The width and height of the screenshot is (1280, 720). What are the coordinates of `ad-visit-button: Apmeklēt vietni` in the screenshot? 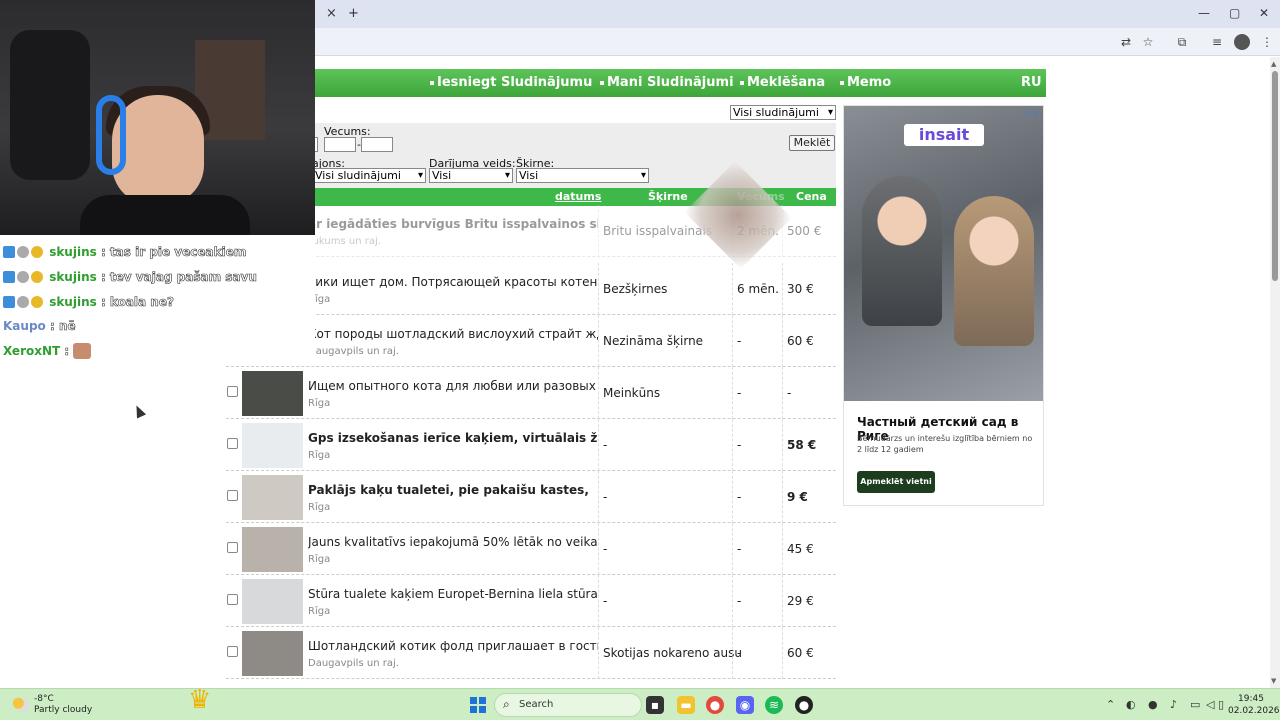 It's located at (896, 482).